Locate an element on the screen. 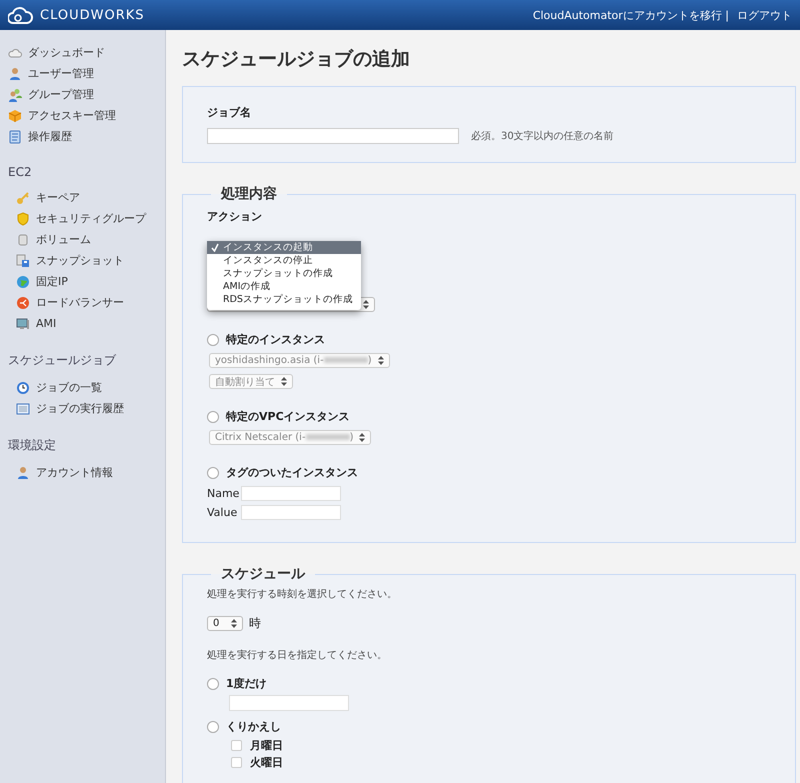 The height and width of the screenshot is (783, 800). sidebar-item: ボリューム is located at coordinates (86, 239).